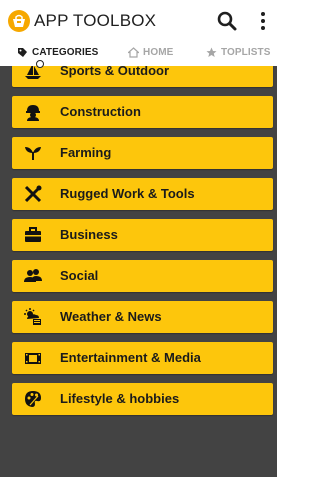  What do you see at coordinates (65, 52) in the screenshot?
I see `tab-label: CATEGORIES` at bounding box center [65, 52].